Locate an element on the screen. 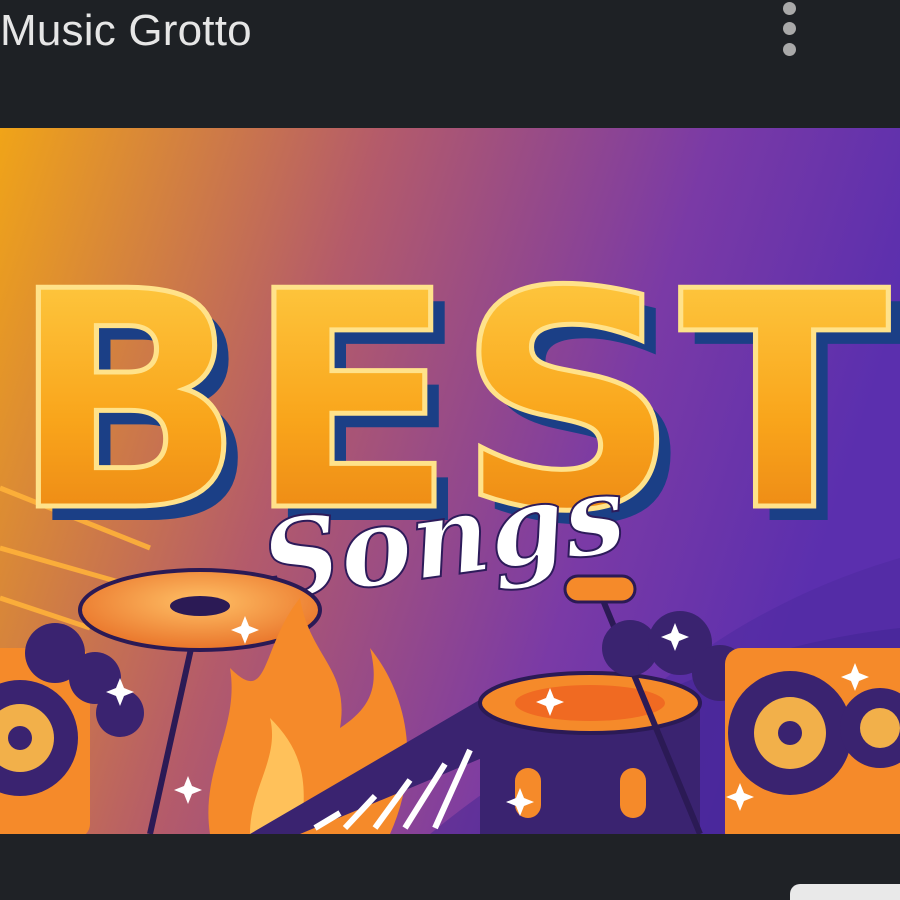 The image size is (900, 900). bottom-sheet-edge is located at coordinates (845, 892).